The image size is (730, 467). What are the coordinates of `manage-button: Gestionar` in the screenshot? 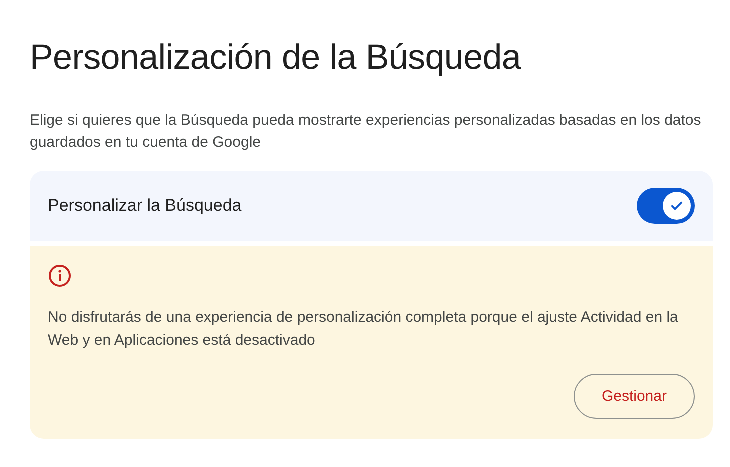 It's located at (634, 396).